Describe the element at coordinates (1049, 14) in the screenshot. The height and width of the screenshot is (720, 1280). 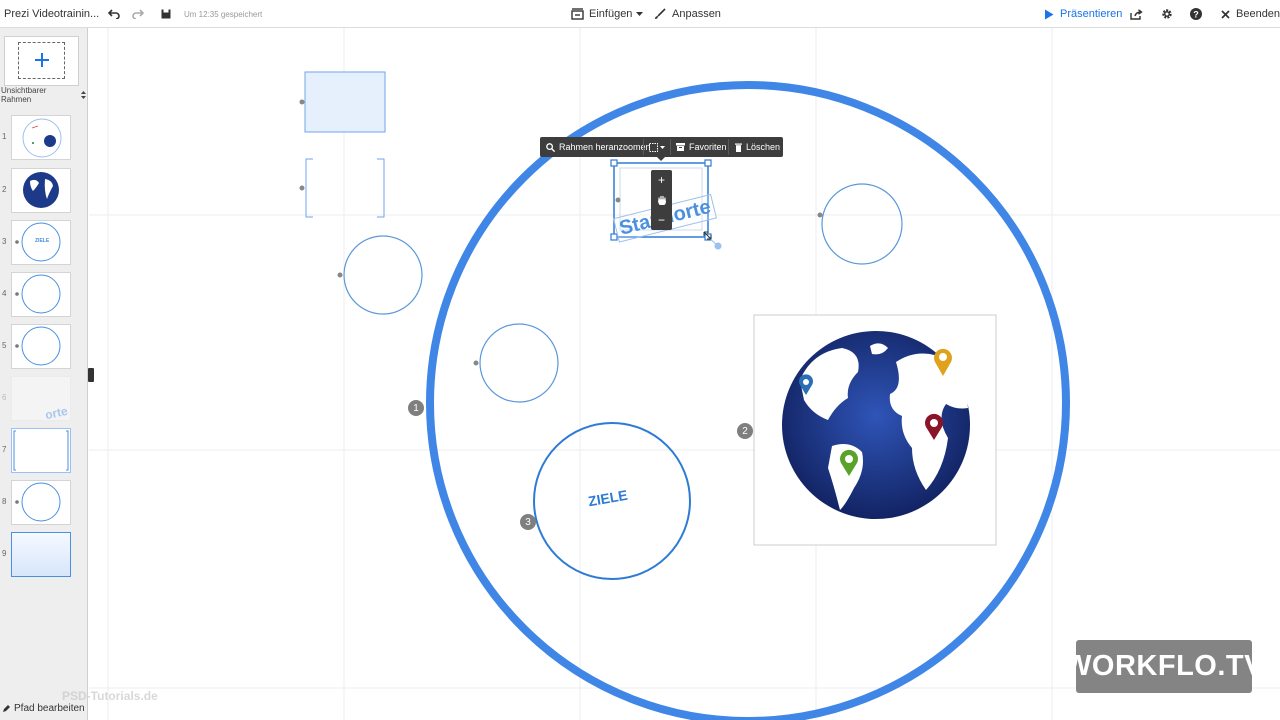
I see `play-icon` at that location.